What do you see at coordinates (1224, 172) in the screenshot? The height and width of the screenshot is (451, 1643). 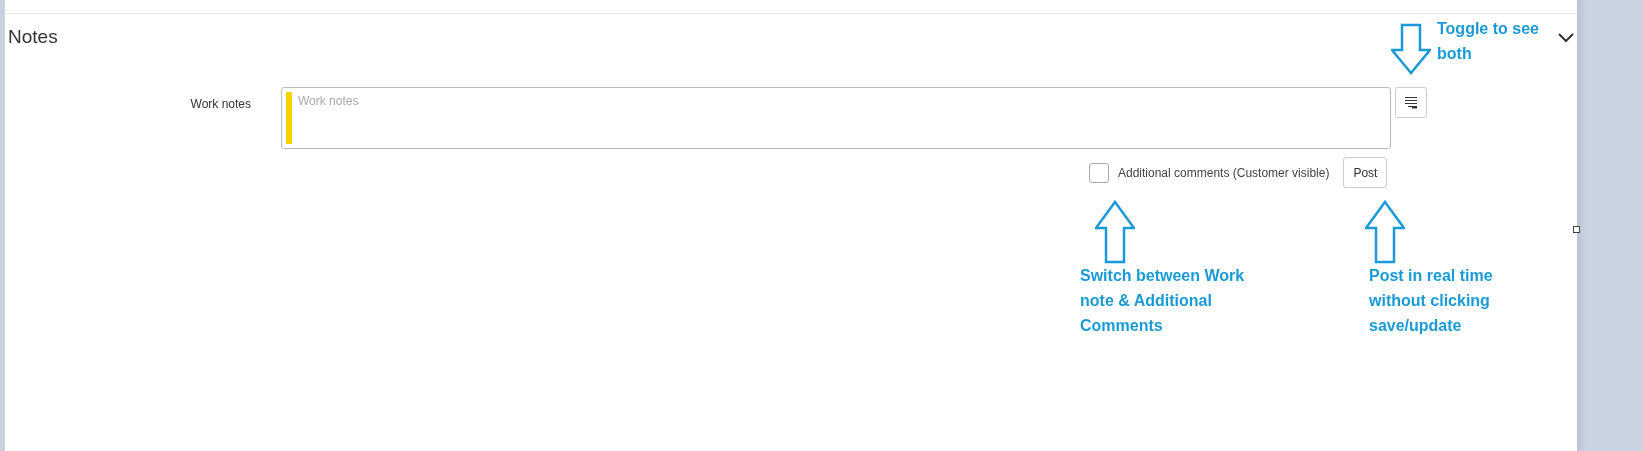 I see `checkbox-label: Additional comments (Customer visible)` at bounding box center [1224, 172].